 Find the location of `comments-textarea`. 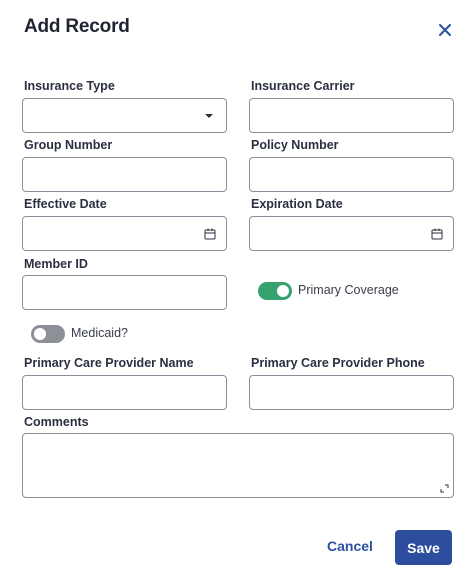

comments-textarea is located at coordinates (238, 465).